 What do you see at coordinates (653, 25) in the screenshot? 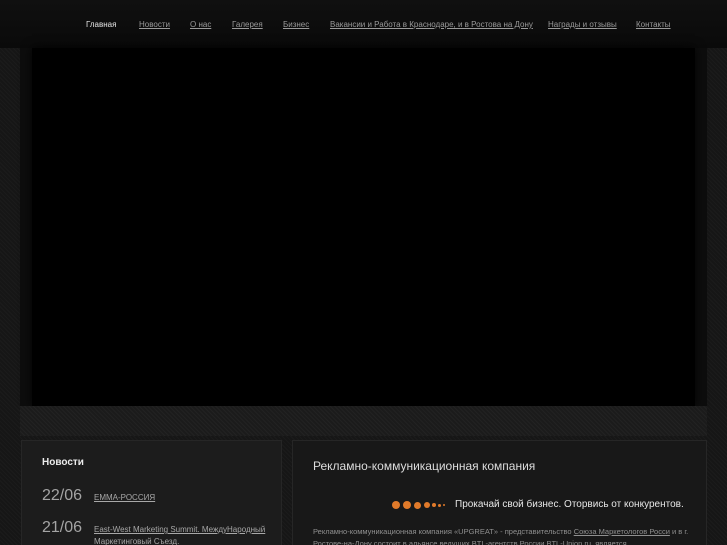
I see `nav-item-contacts: Контакты` at bounding box center [653, 25].